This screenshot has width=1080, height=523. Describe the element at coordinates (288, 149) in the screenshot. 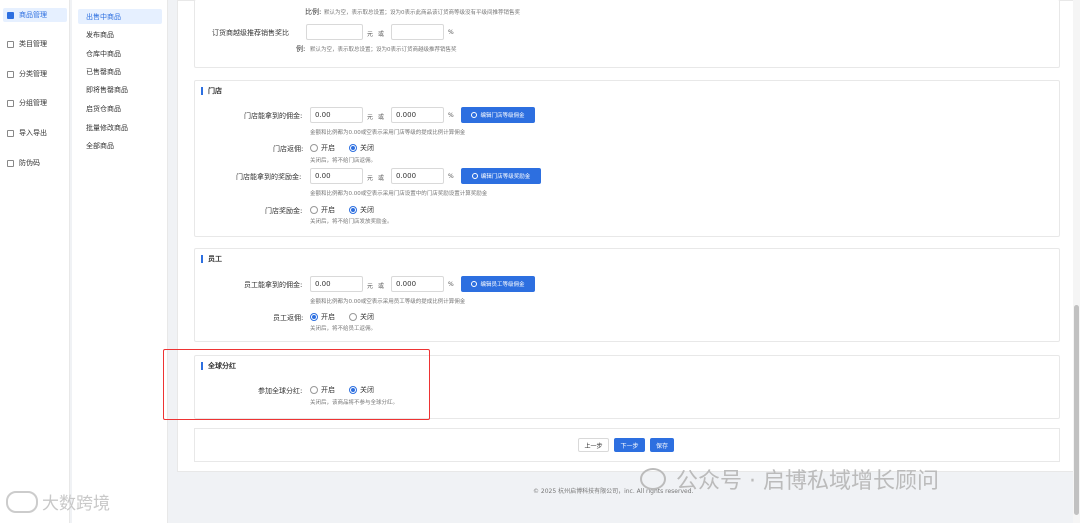

I see `store-rebate-label: 门店返佣:` at that location.